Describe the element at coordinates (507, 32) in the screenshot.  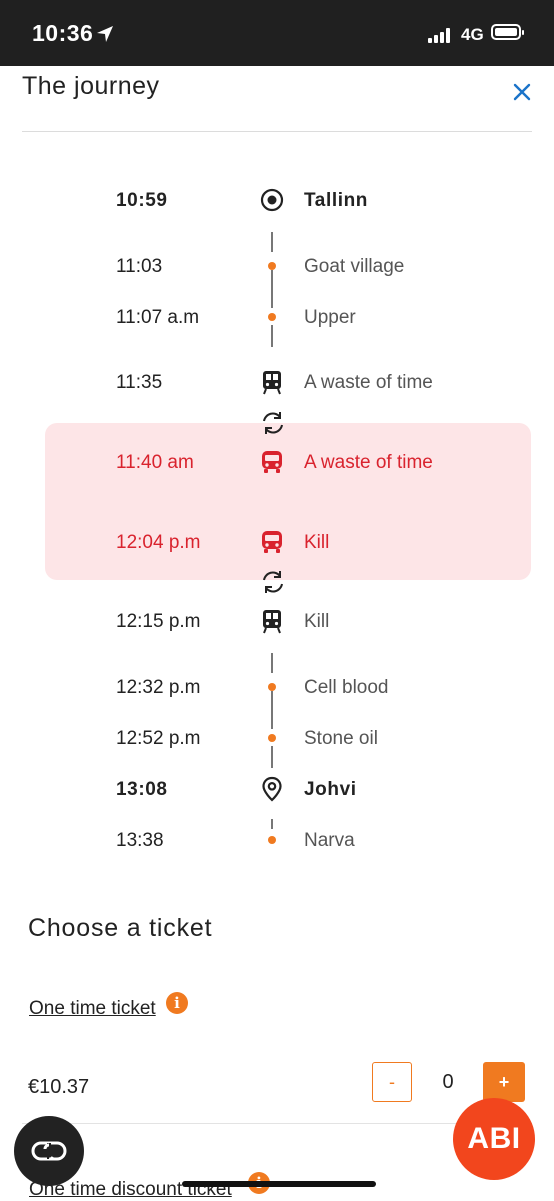
I see `battery-icon` at that location.